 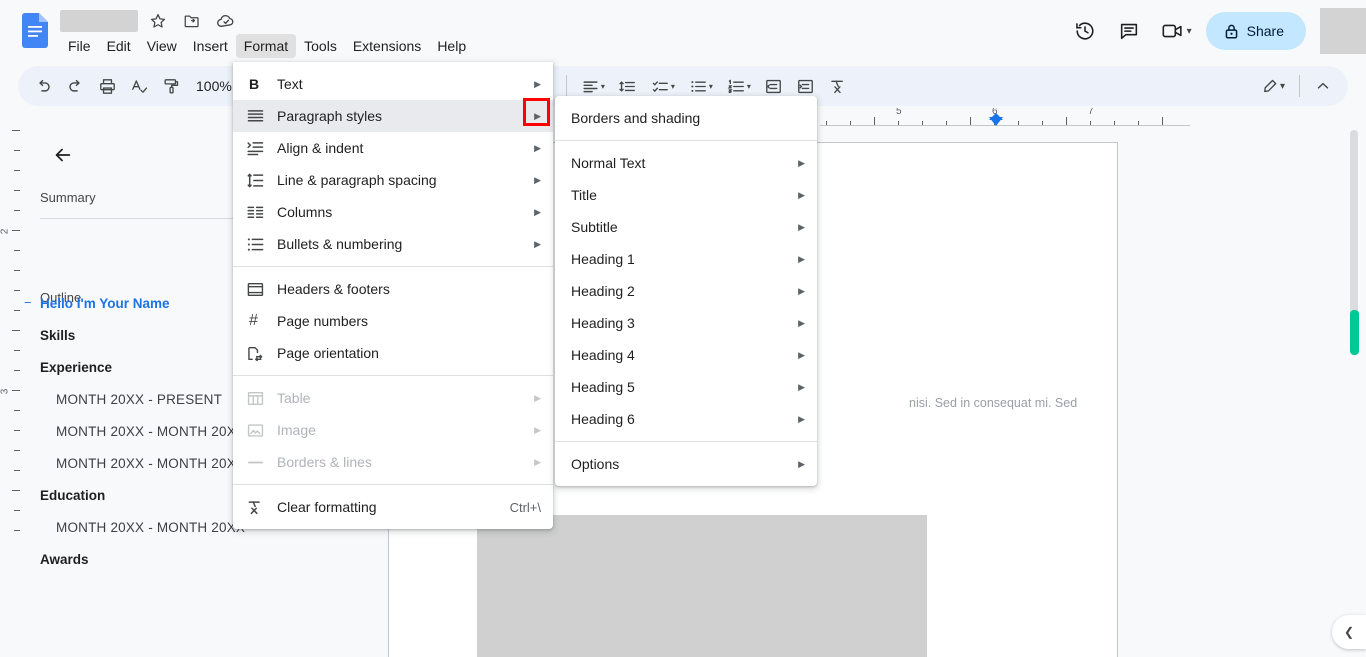 What do you see at coordinates (150, 527) in the screenshot?
I see `outline-item-month-month-3: MONTH 20XX - MONTH 20XX` at bounding box center [150, 527].